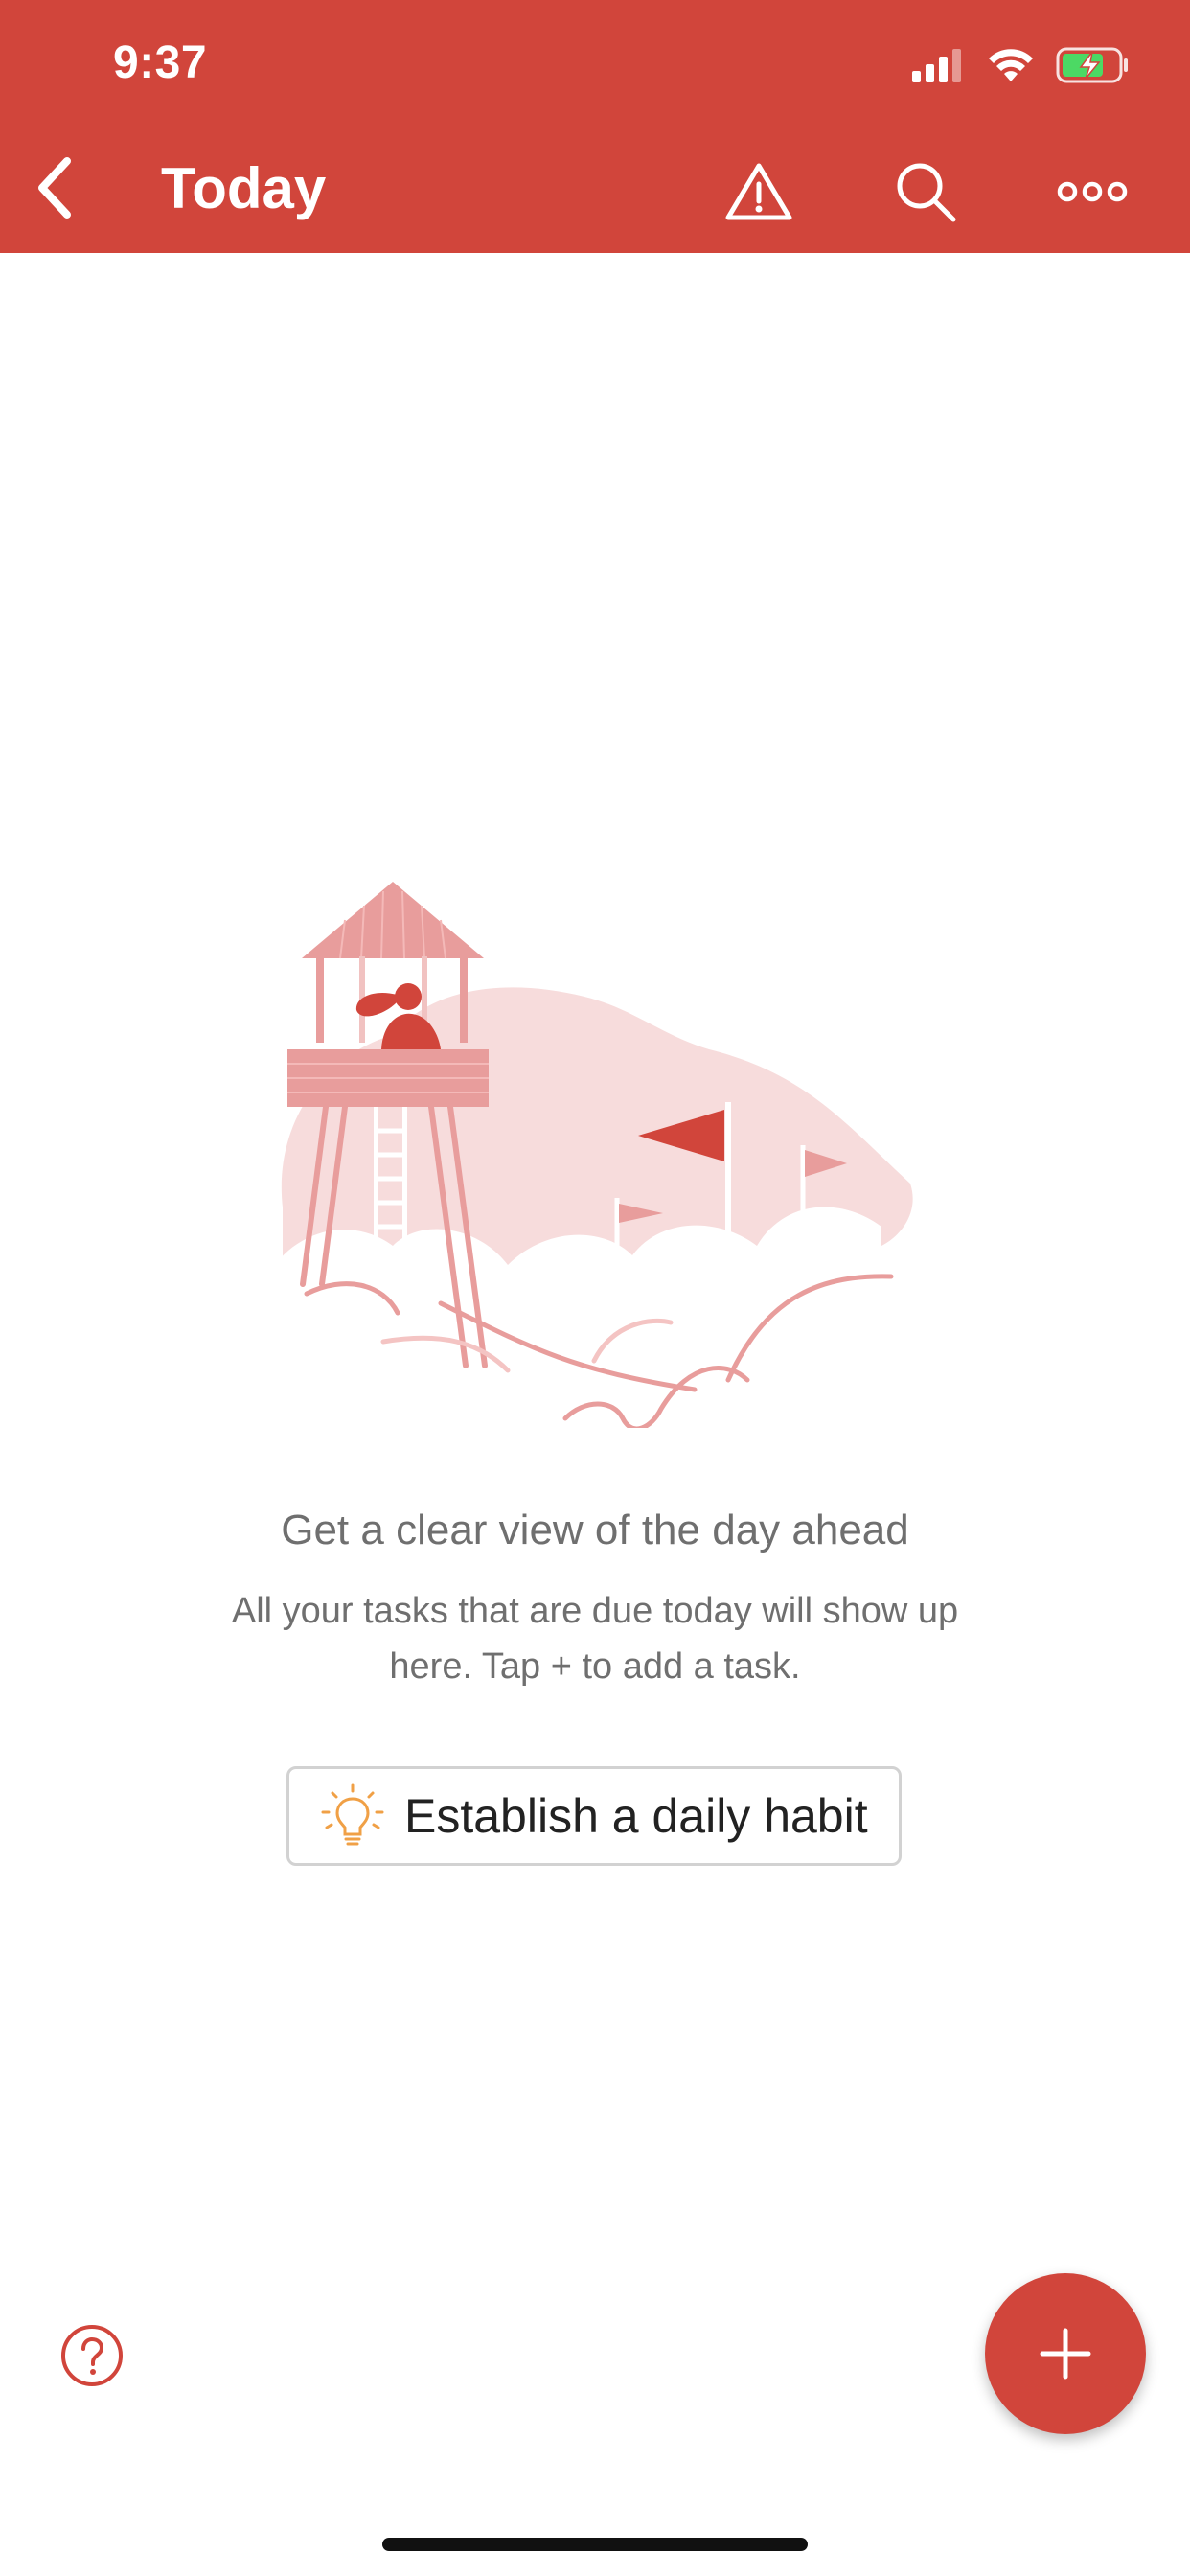 The width and height of the screenshot is (1190, 2576). I want to click on more-horizontal-icon, so click(1093, 191).